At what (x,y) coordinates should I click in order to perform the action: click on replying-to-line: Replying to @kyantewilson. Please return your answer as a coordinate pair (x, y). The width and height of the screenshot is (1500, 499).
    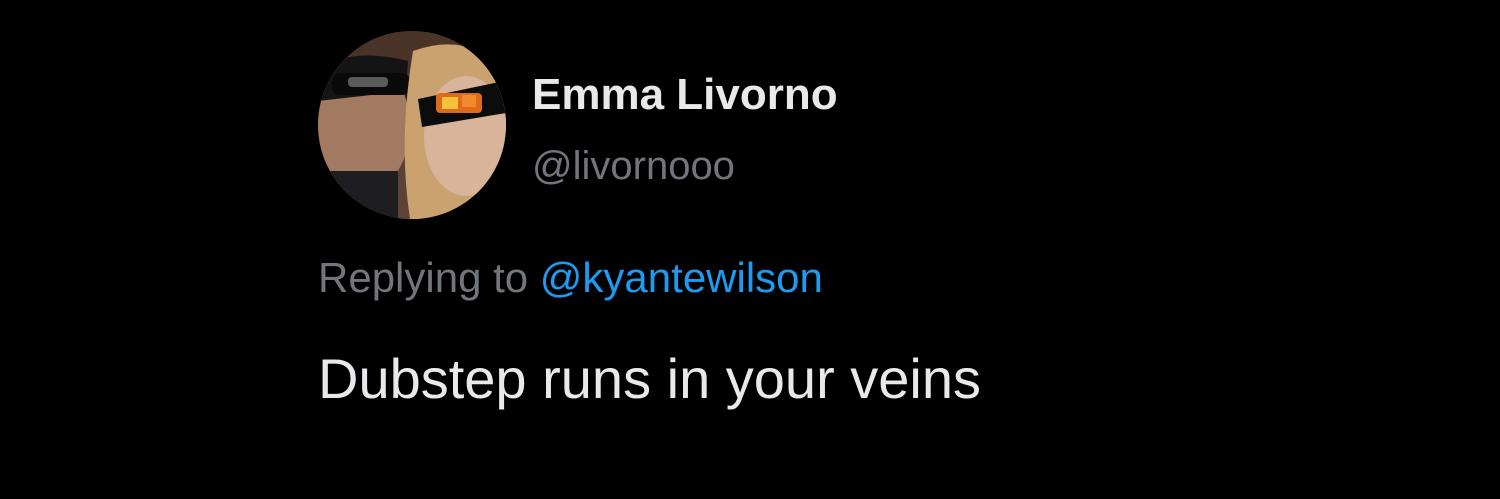
    Looking at the image, I should click on (570, 278).